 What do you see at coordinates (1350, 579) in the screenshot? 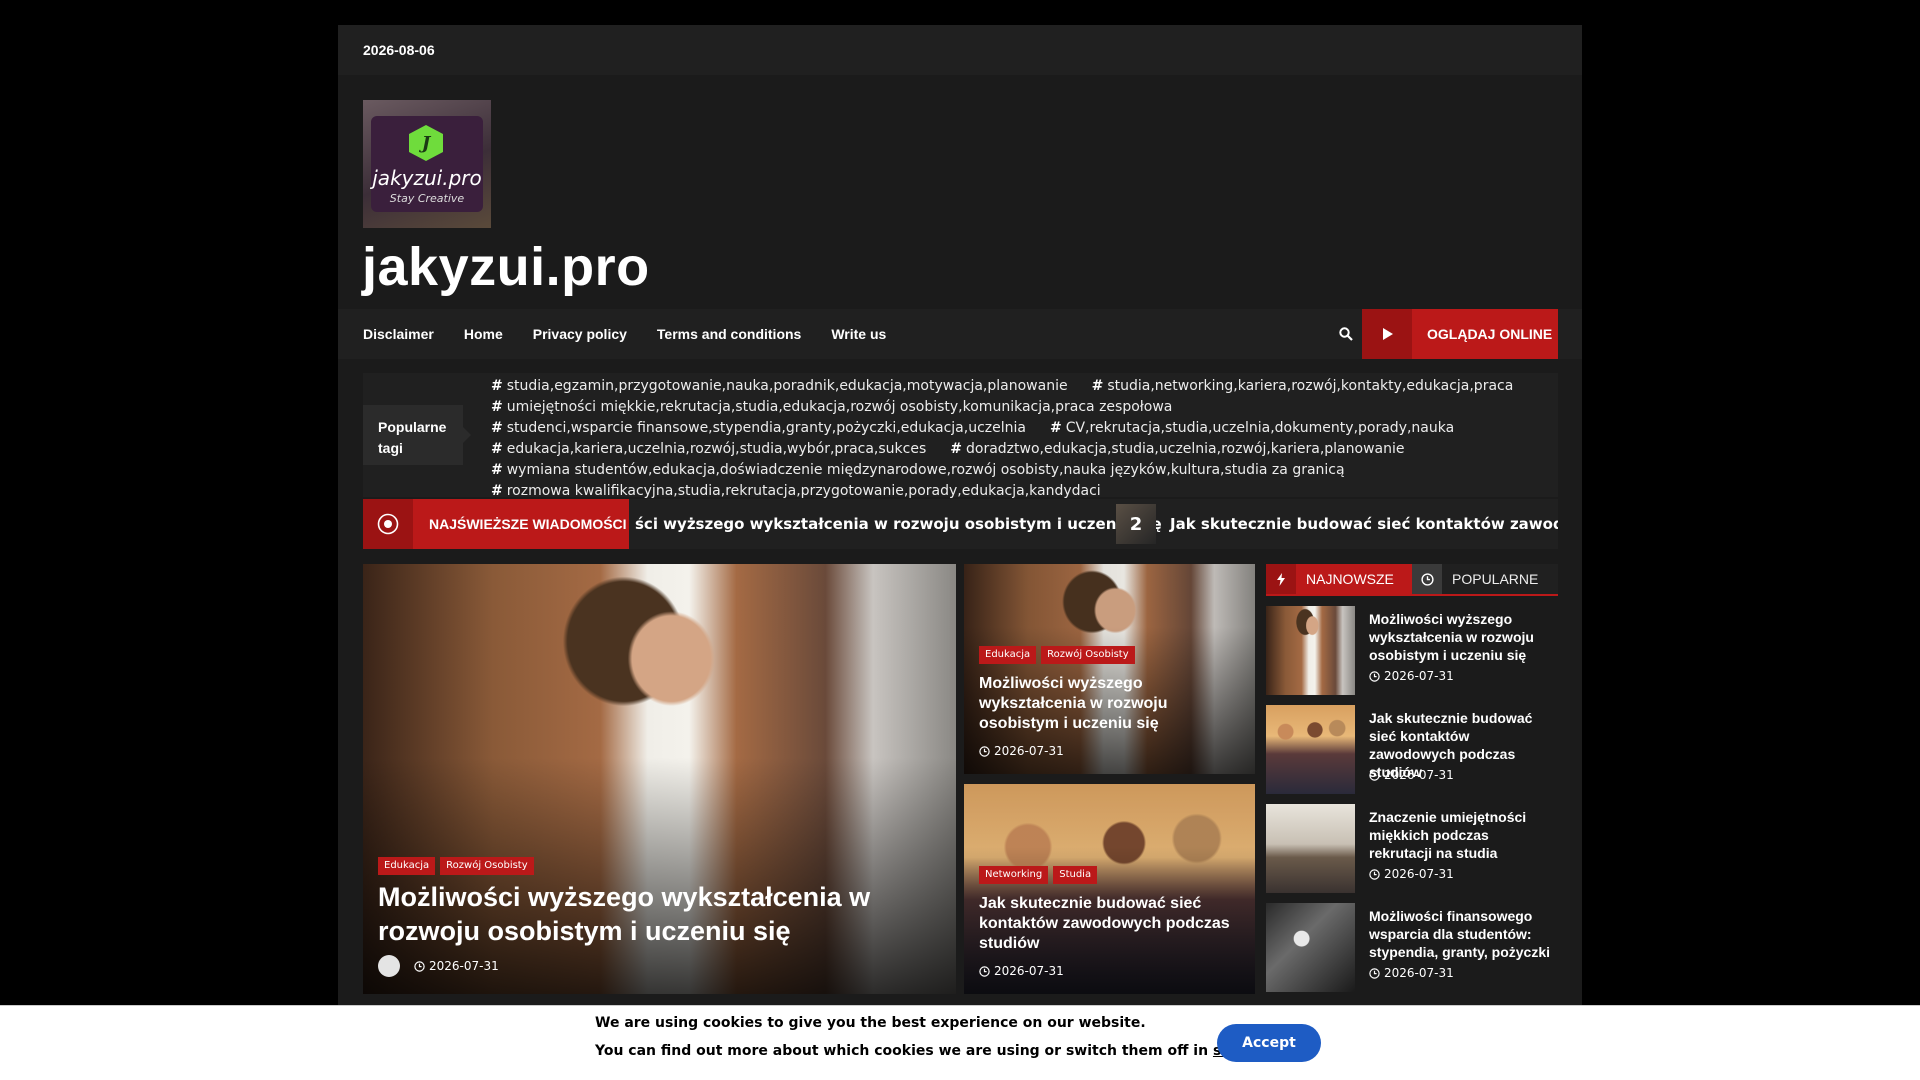
I see `tab-latest-label: NAJNOWSZE` at bounding box center [1350, 579].